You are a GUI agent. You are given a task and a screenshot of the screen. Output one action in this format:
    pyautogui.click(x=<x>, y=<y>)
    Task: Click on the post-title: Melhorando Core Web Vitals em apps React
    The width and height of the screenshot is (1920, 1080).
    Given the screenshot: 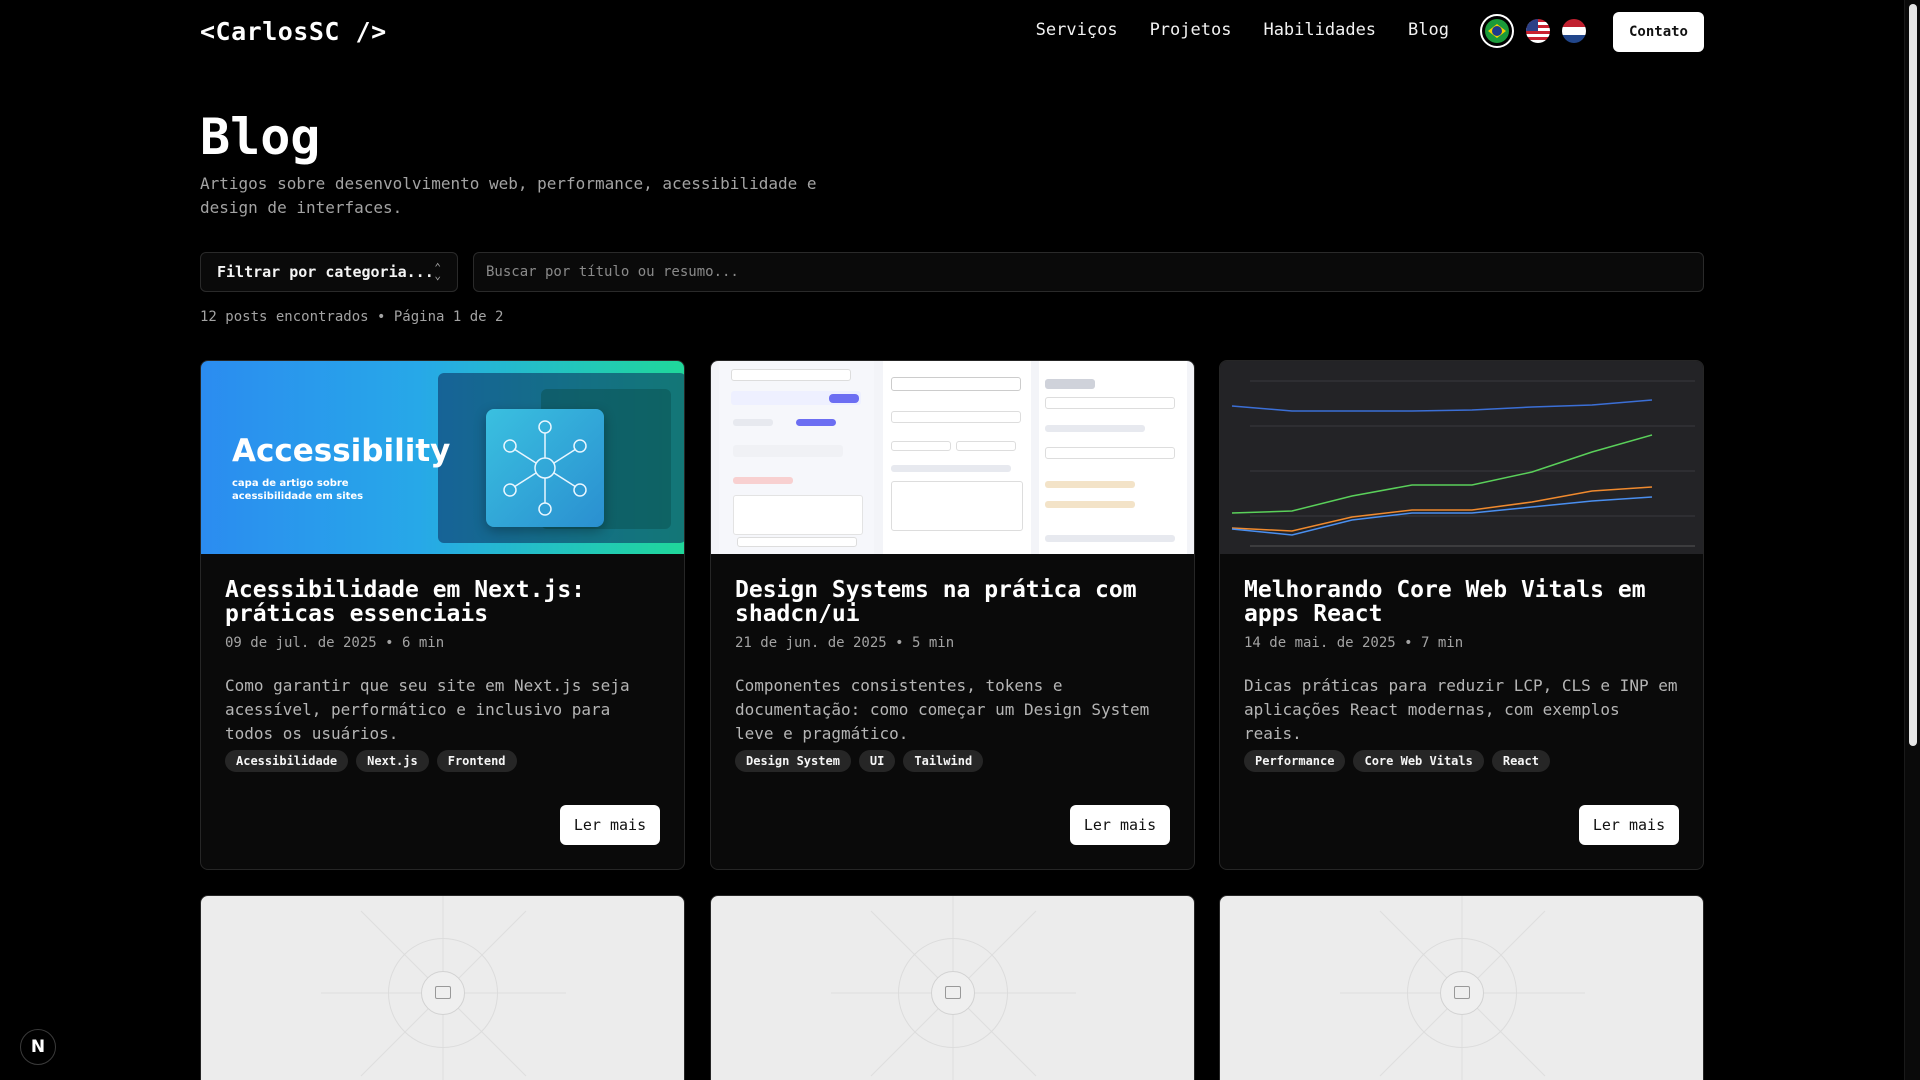 What is the action you would take?
    pyautogui.click(x=1461, y=602)
    